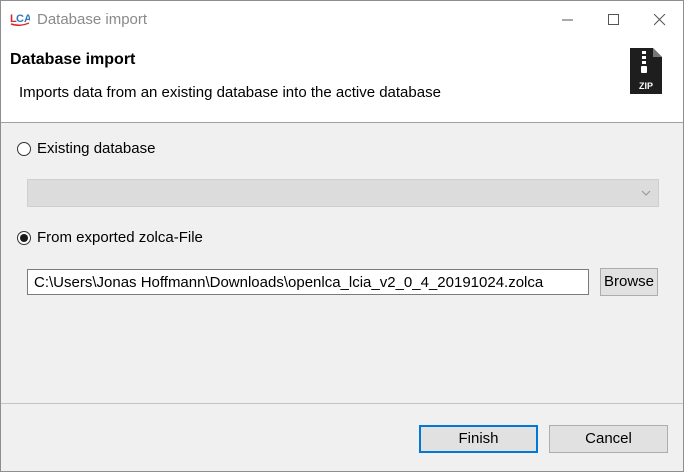 The width and height of the screenshot is (684, 472). I want to click on close-button, so click(660, 20).